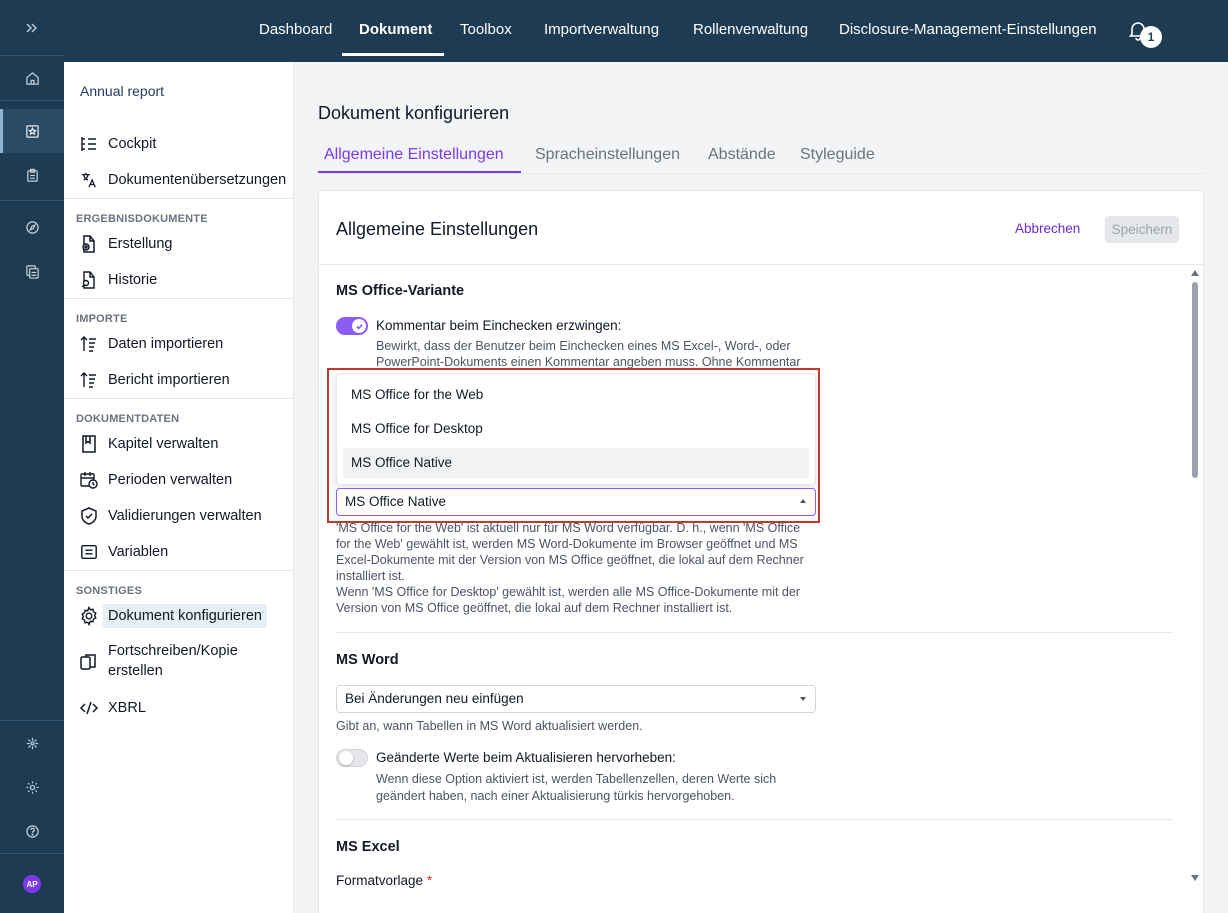  Describe the element at coordinates (576, 502) in the screenshot. I see `office-variant-select: MS Office Native` at that location.